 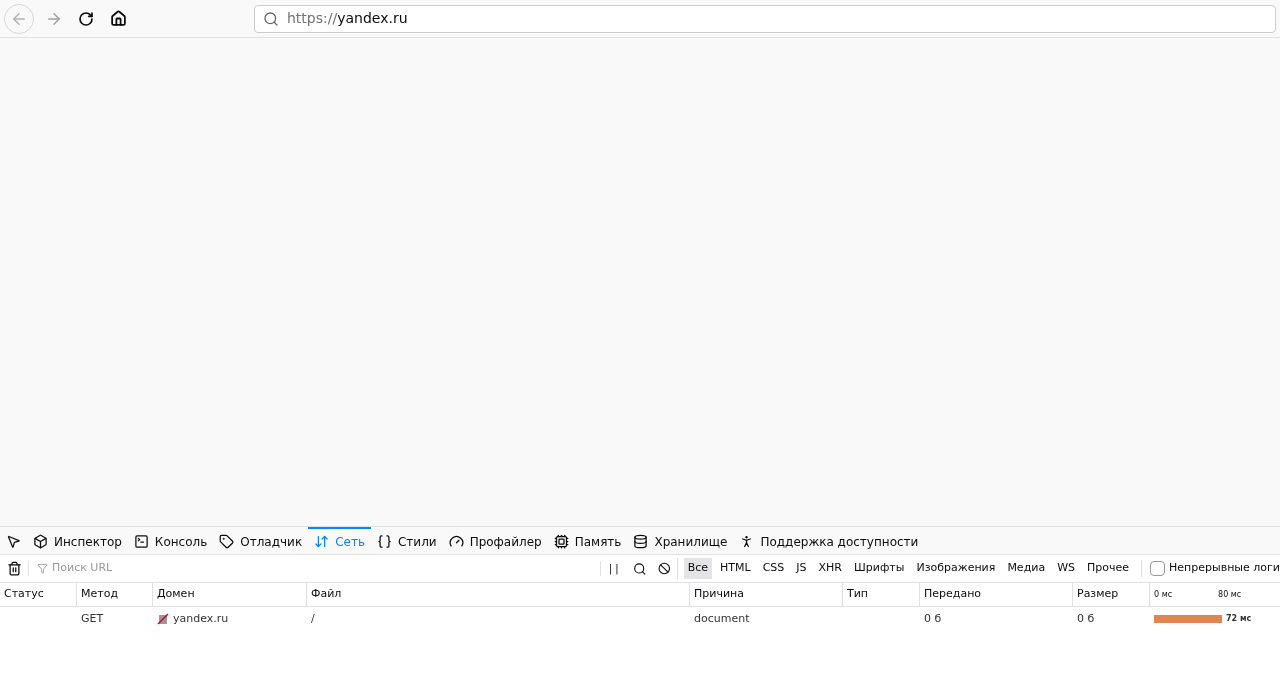 I want to click on timeline-tick: 80 мс, so click(x=1230, y=594).